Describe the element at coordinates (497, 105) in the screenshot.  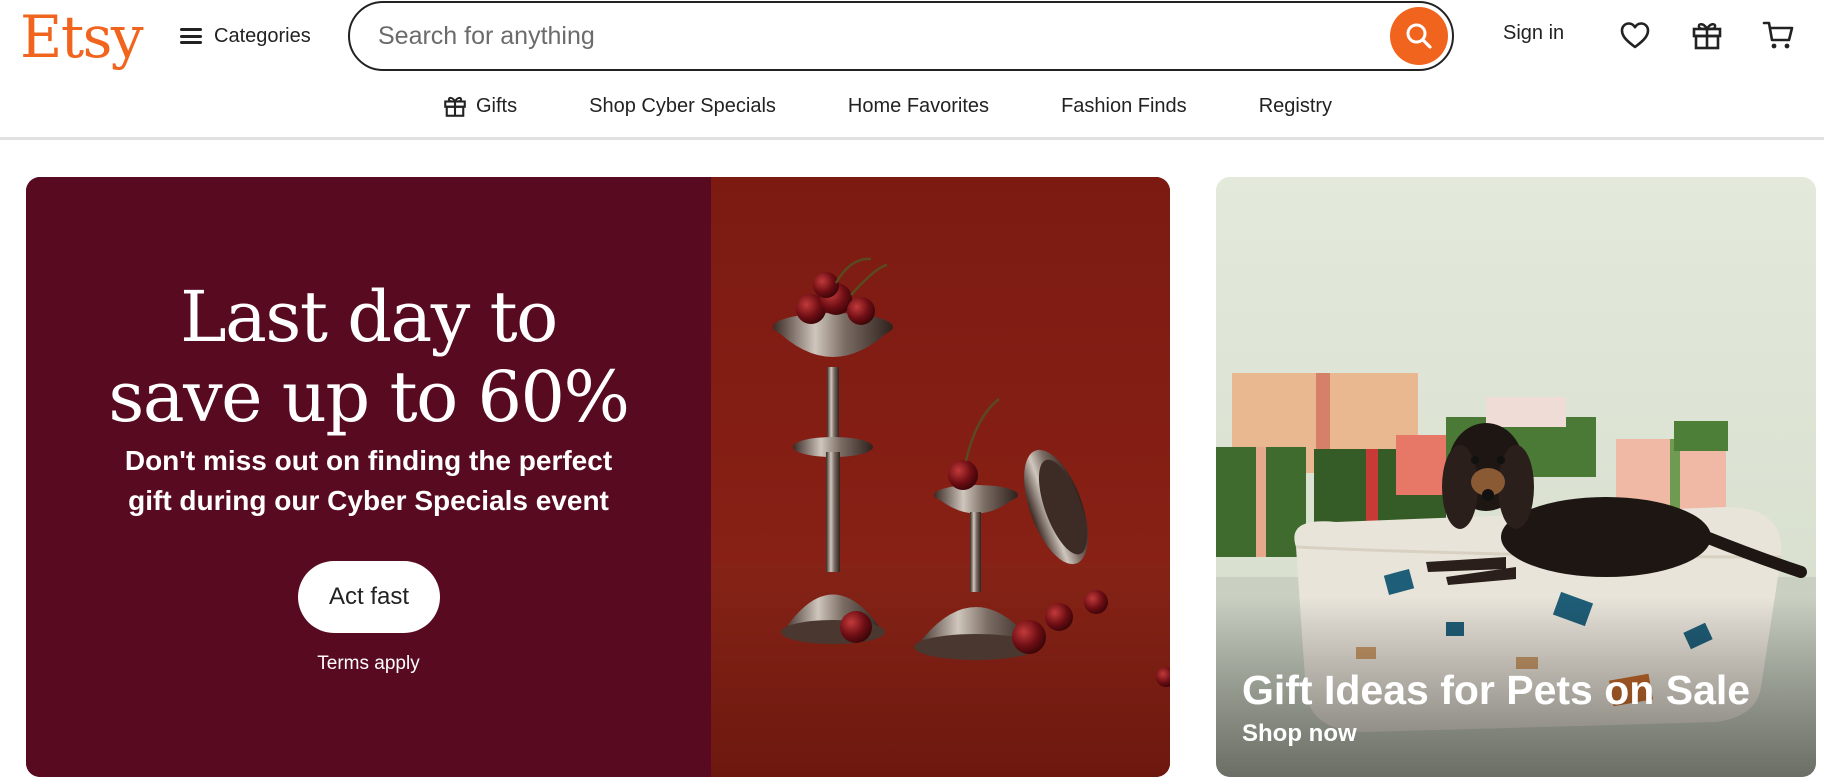
I see `subnav-label: Gifts` at that location.